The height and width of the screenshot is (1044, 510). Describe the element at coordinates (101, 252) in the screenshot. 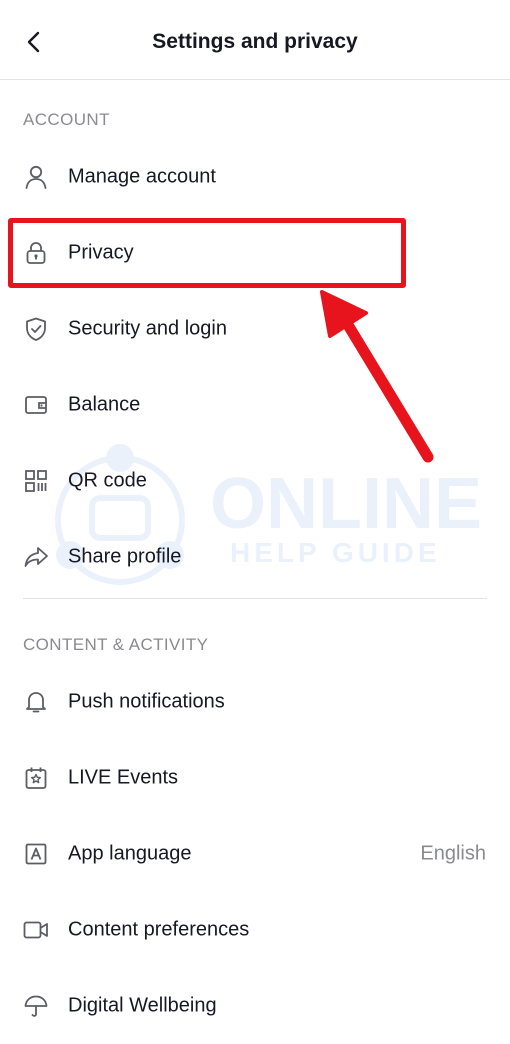

I see `menu-item-label: Privacy` at that location.